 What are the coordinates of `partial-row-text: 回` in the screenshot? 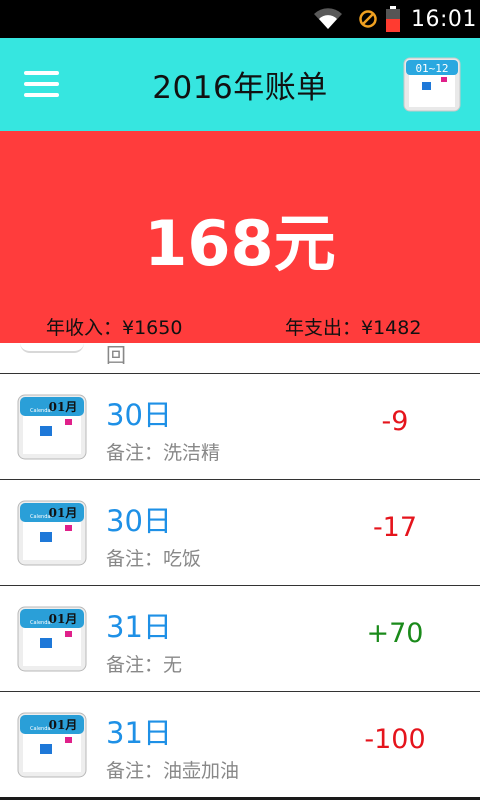 It's located at (116, 355).